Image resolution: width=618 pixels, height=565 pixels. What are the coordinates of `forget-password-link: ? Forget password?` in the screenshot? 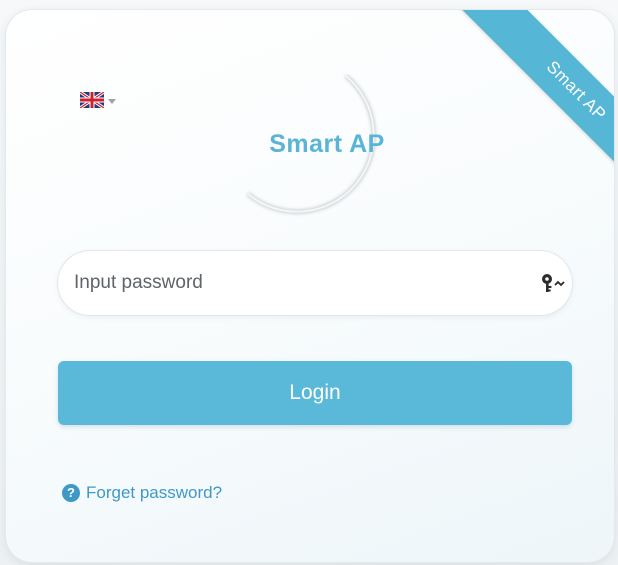 It's located at (142, 493).